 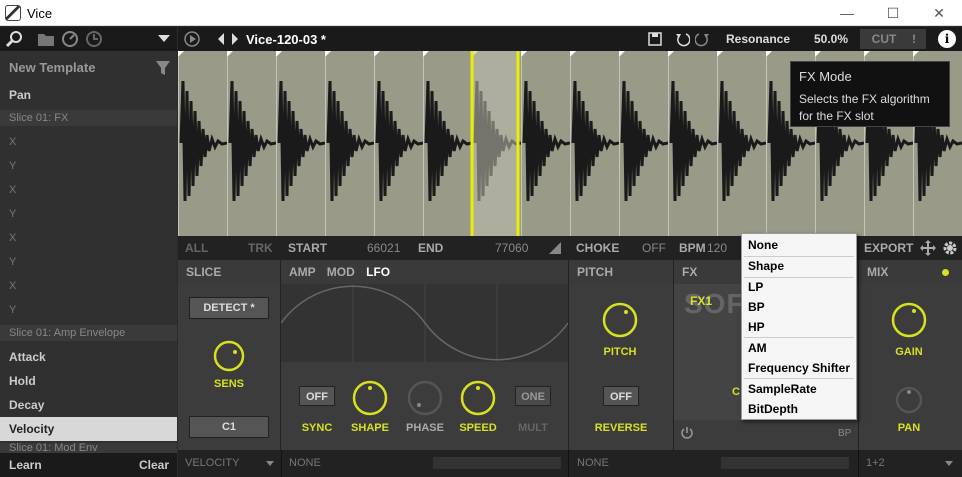 What do you see at coordinates (229, 384) in the screenshot?
I see `sens-label: SENS` at bounding box center [229, 384].